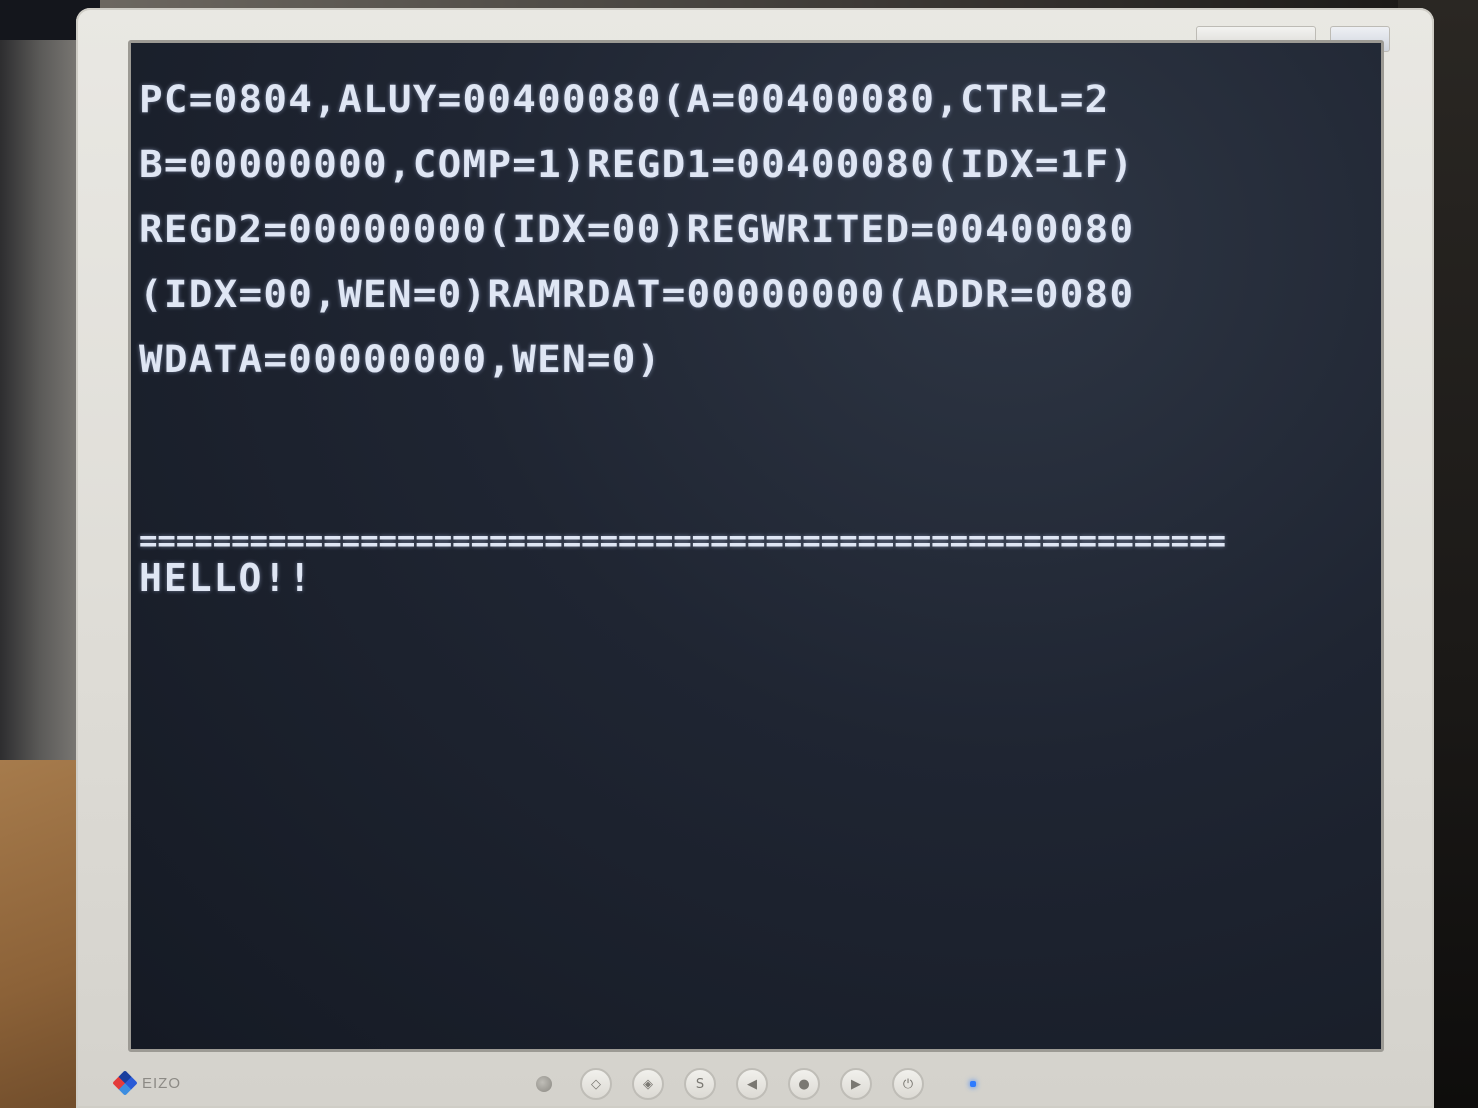 The height and width of the screenshot is (1108, 1478). I want to click on volume-down-button: ◇, so click(596, 1084).